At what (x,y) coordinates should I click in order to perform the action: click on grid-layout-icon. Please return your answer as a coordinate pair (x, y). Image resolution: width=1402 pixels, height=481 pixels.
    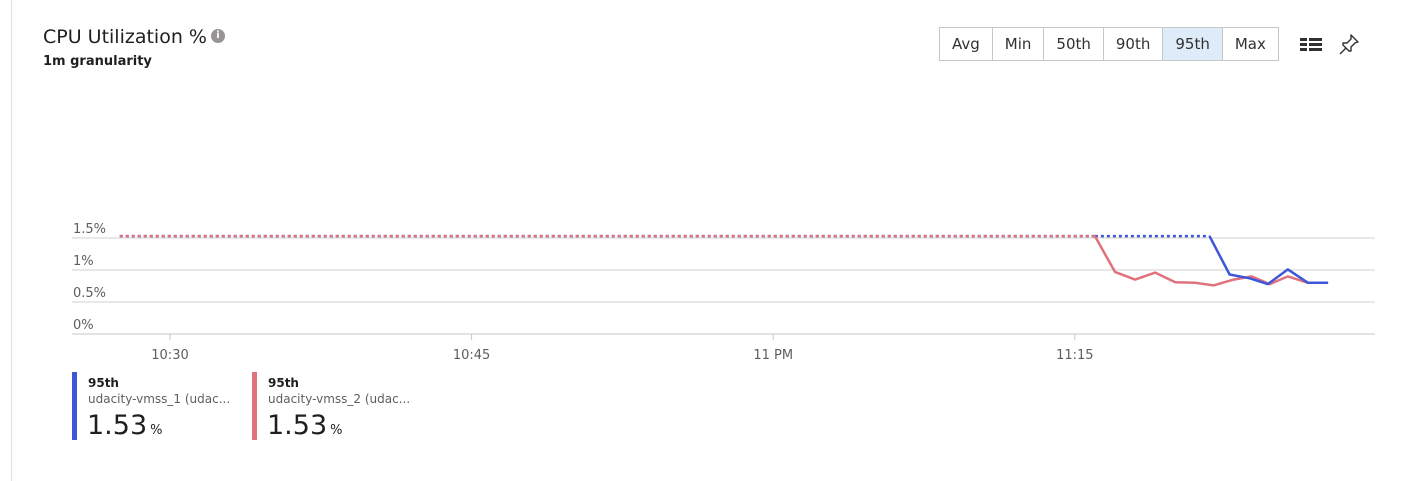
    Looking at the image, I should click on (1311, 44).